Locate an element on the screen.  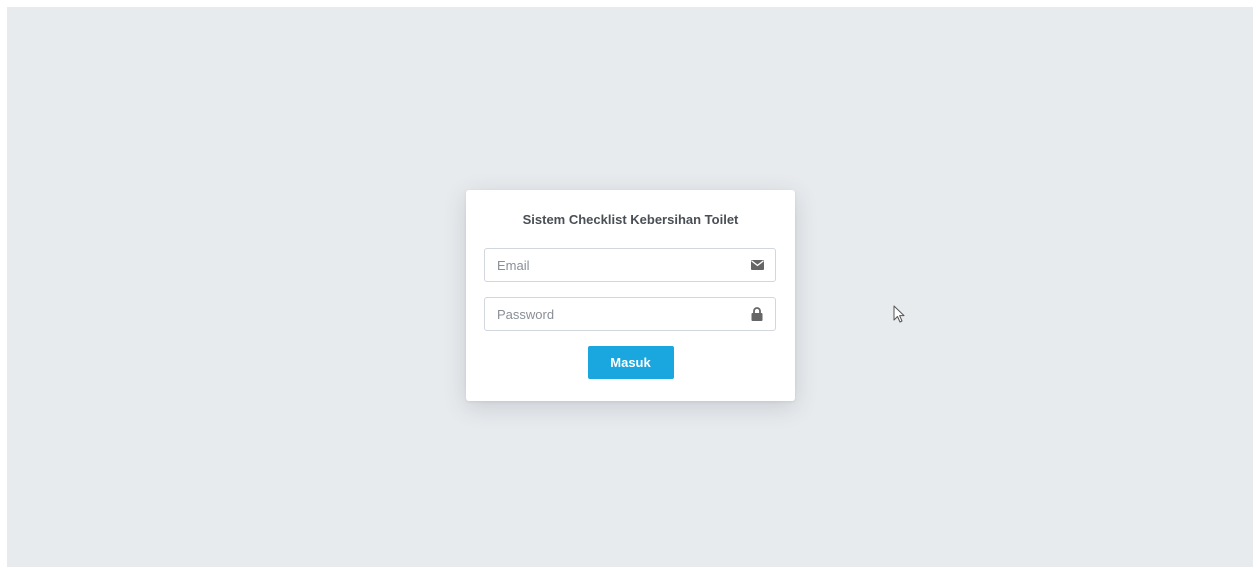
email-field-group is located at coordinates (630, 265).